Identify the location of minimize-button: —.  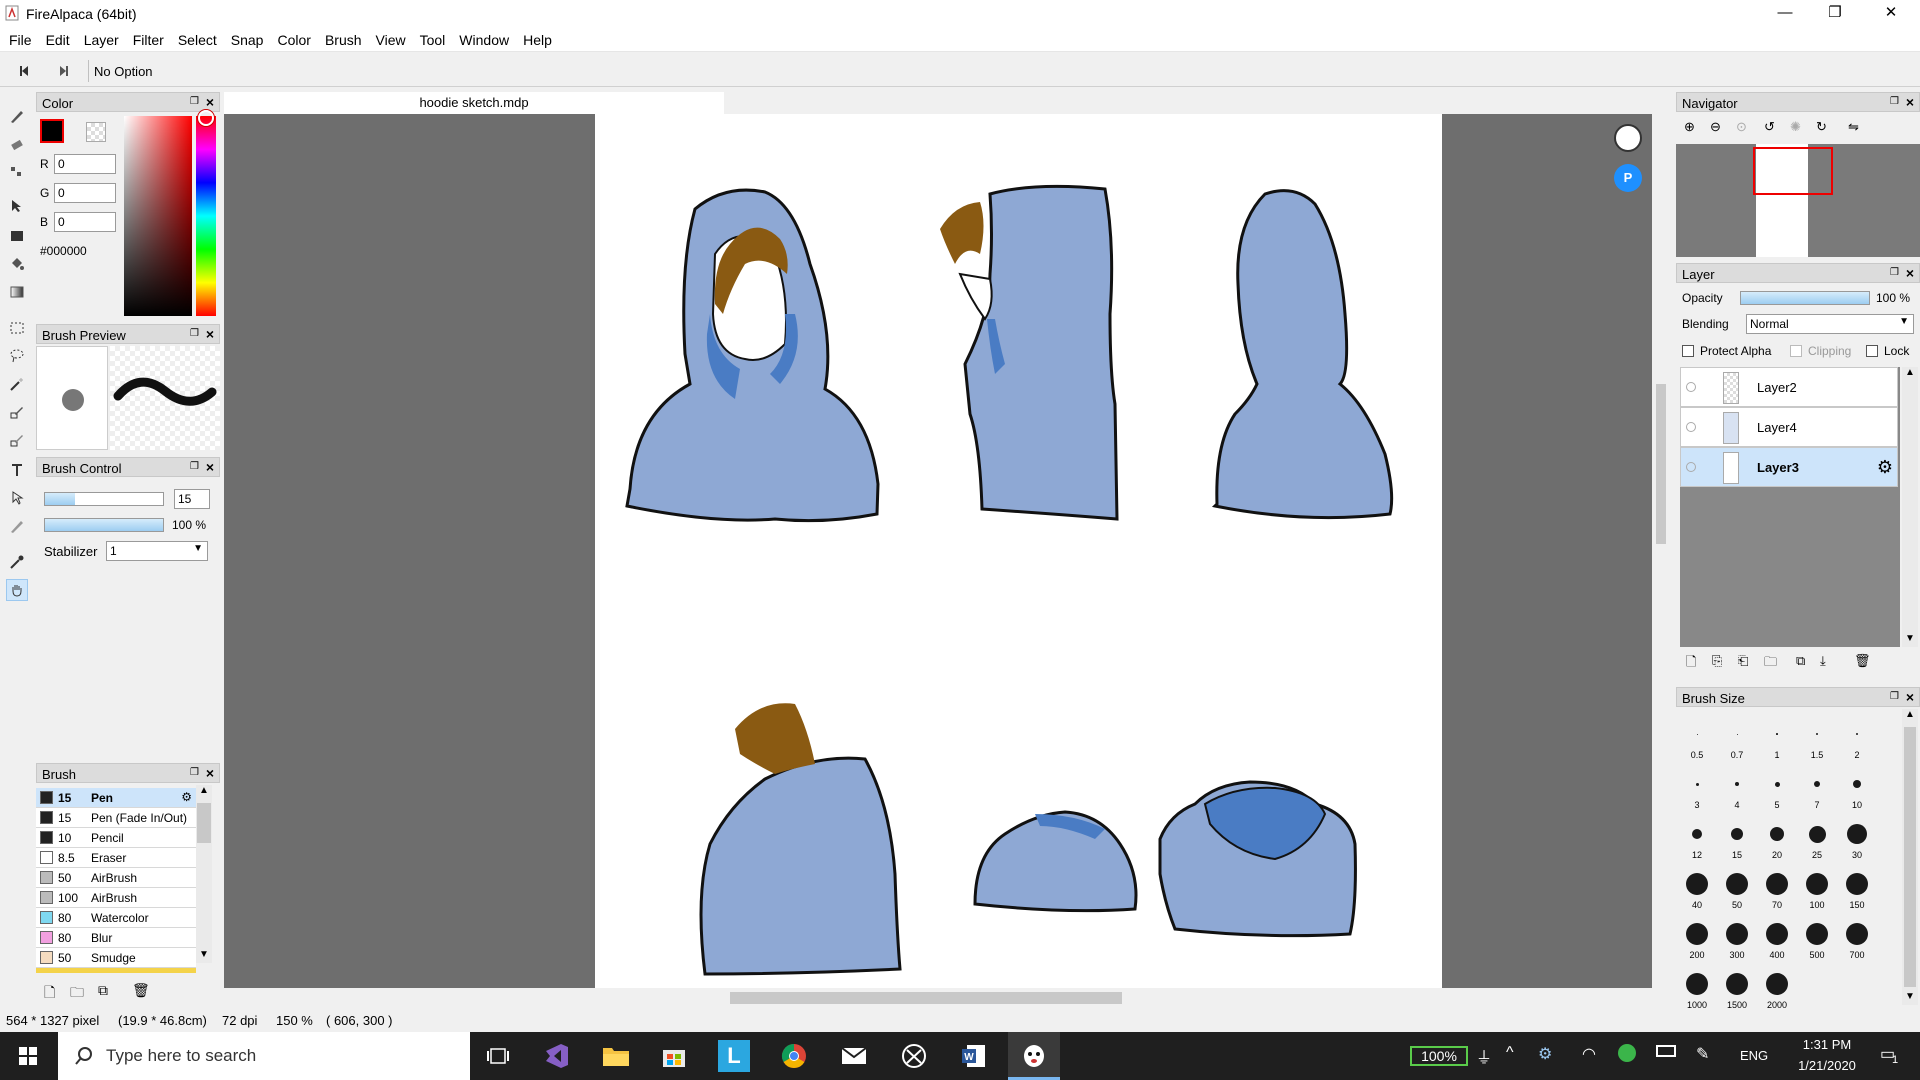
(1785, 14).